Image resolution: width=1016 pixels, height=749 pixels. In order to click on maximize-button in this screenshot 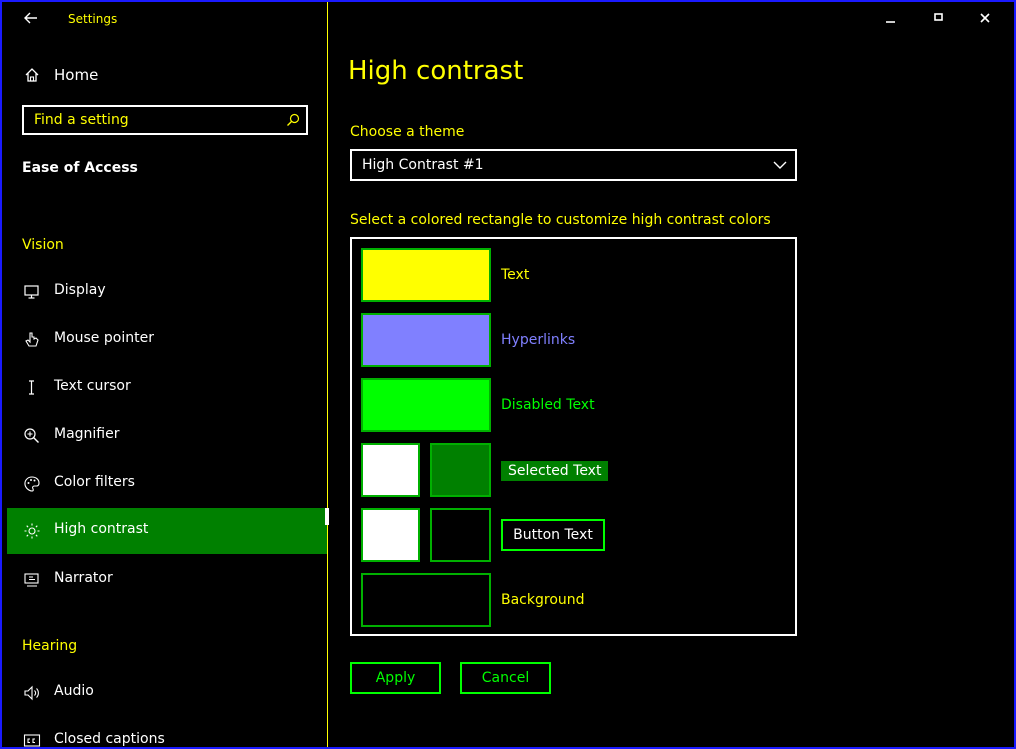, I will do `click(940, 19)`.